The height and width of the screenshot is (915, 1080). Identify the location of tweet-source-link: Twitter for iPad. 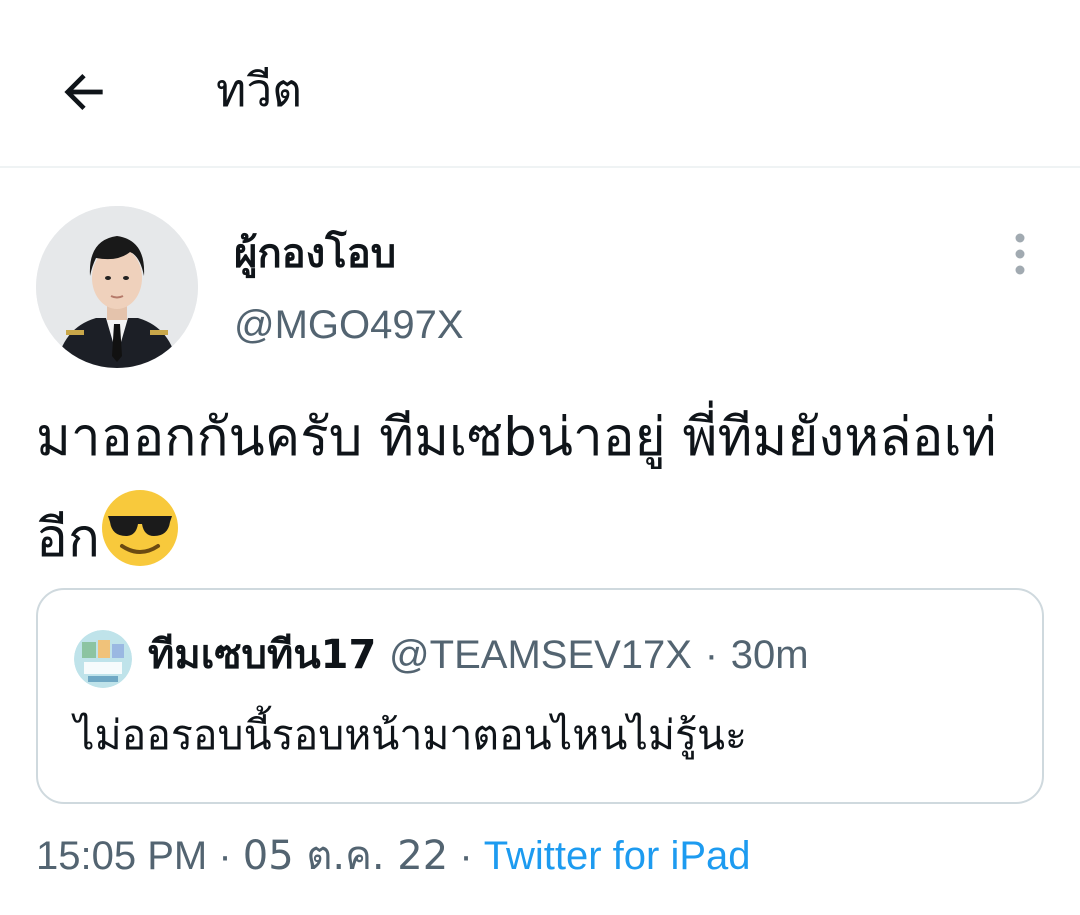
(617, 856).